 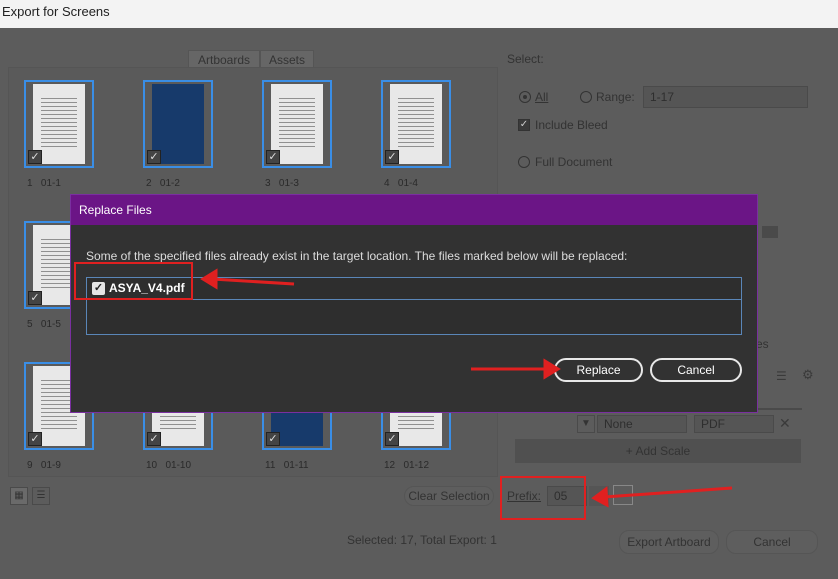 What do you see at coordinates (642, 424) in the screenshot?
I see `suffix-select: None` at bounding box center [642, 424].